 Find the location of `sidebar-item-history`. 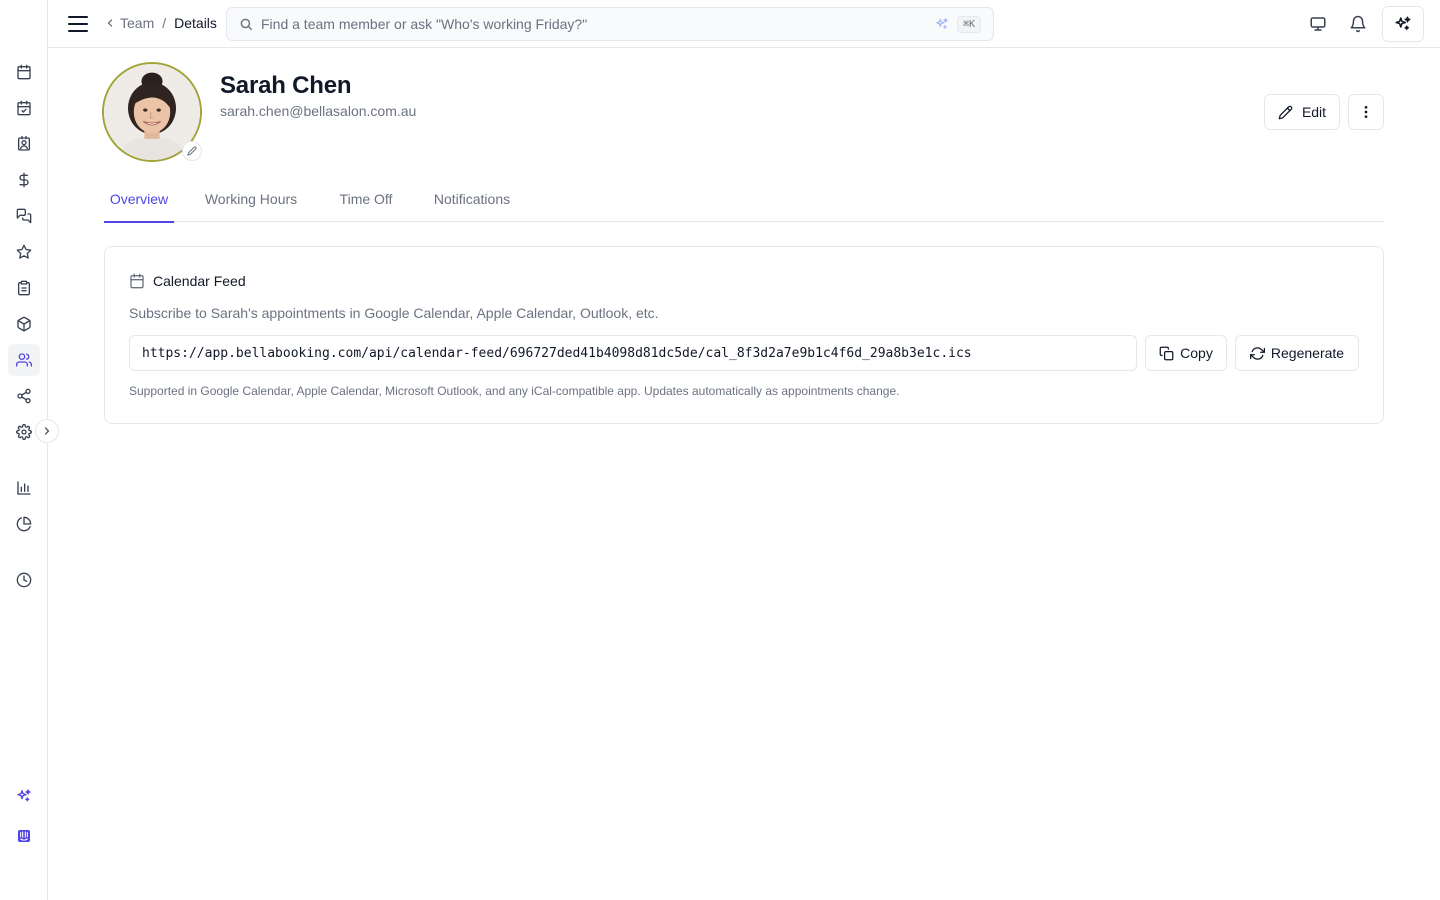

sidebar-item-history is located at coordinates (24, 580).